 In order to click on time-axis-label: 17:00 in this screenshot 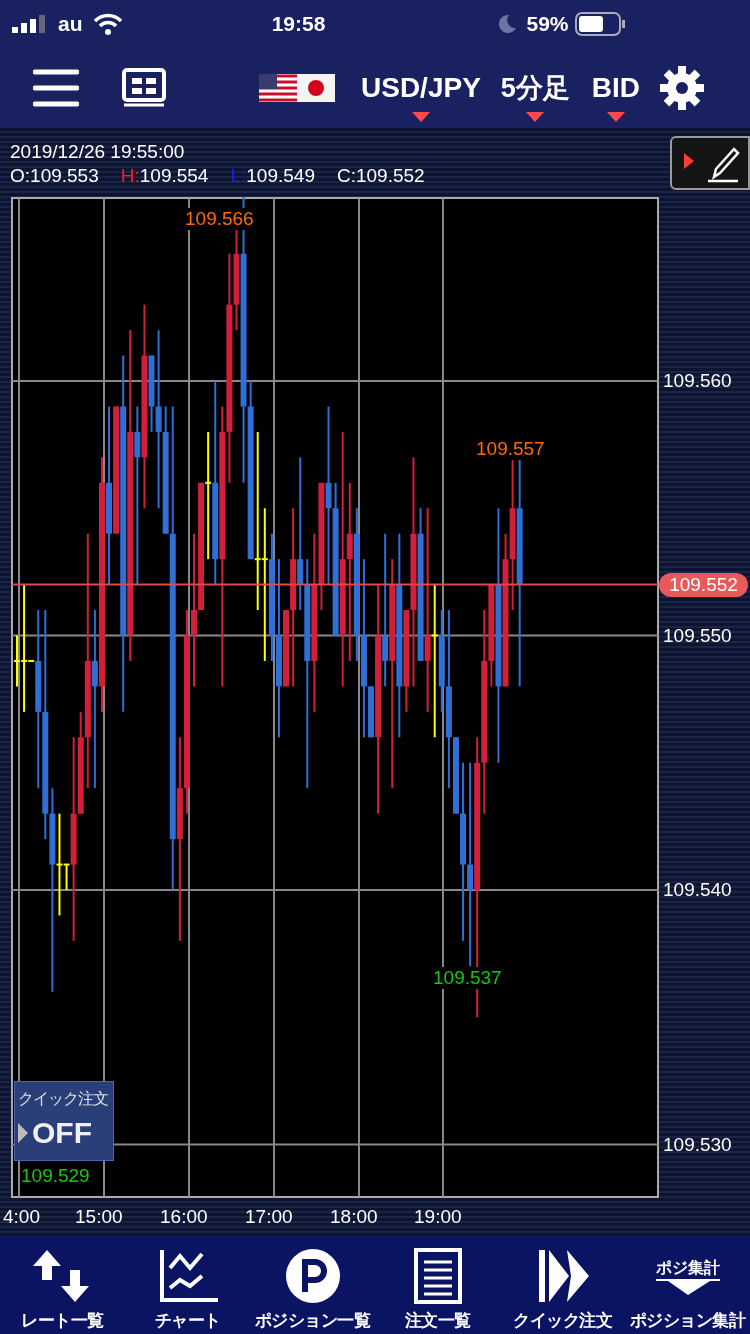, I will do `click(269, 1217)`.